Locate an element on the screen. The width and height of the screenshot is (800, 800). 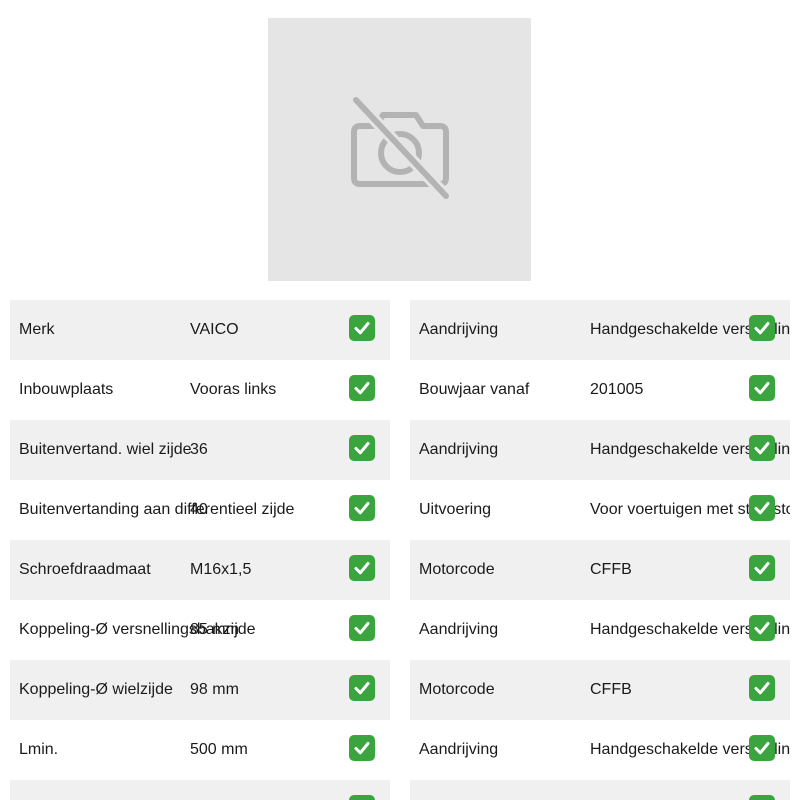
spec-label: Schroefdraadmaat is located at coordinates (85, 569).